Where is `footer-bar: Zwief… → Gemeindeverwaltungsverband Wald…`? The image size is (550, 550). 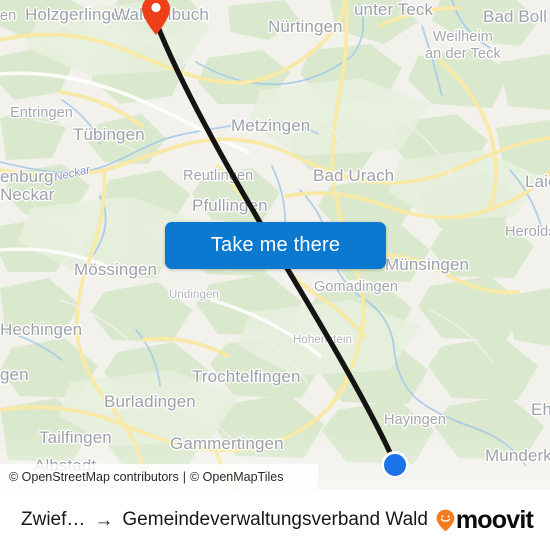 footer-bar: Zwief… → Gemeindeverwaltungsverband Wald… is located at coordinates (275, 520).